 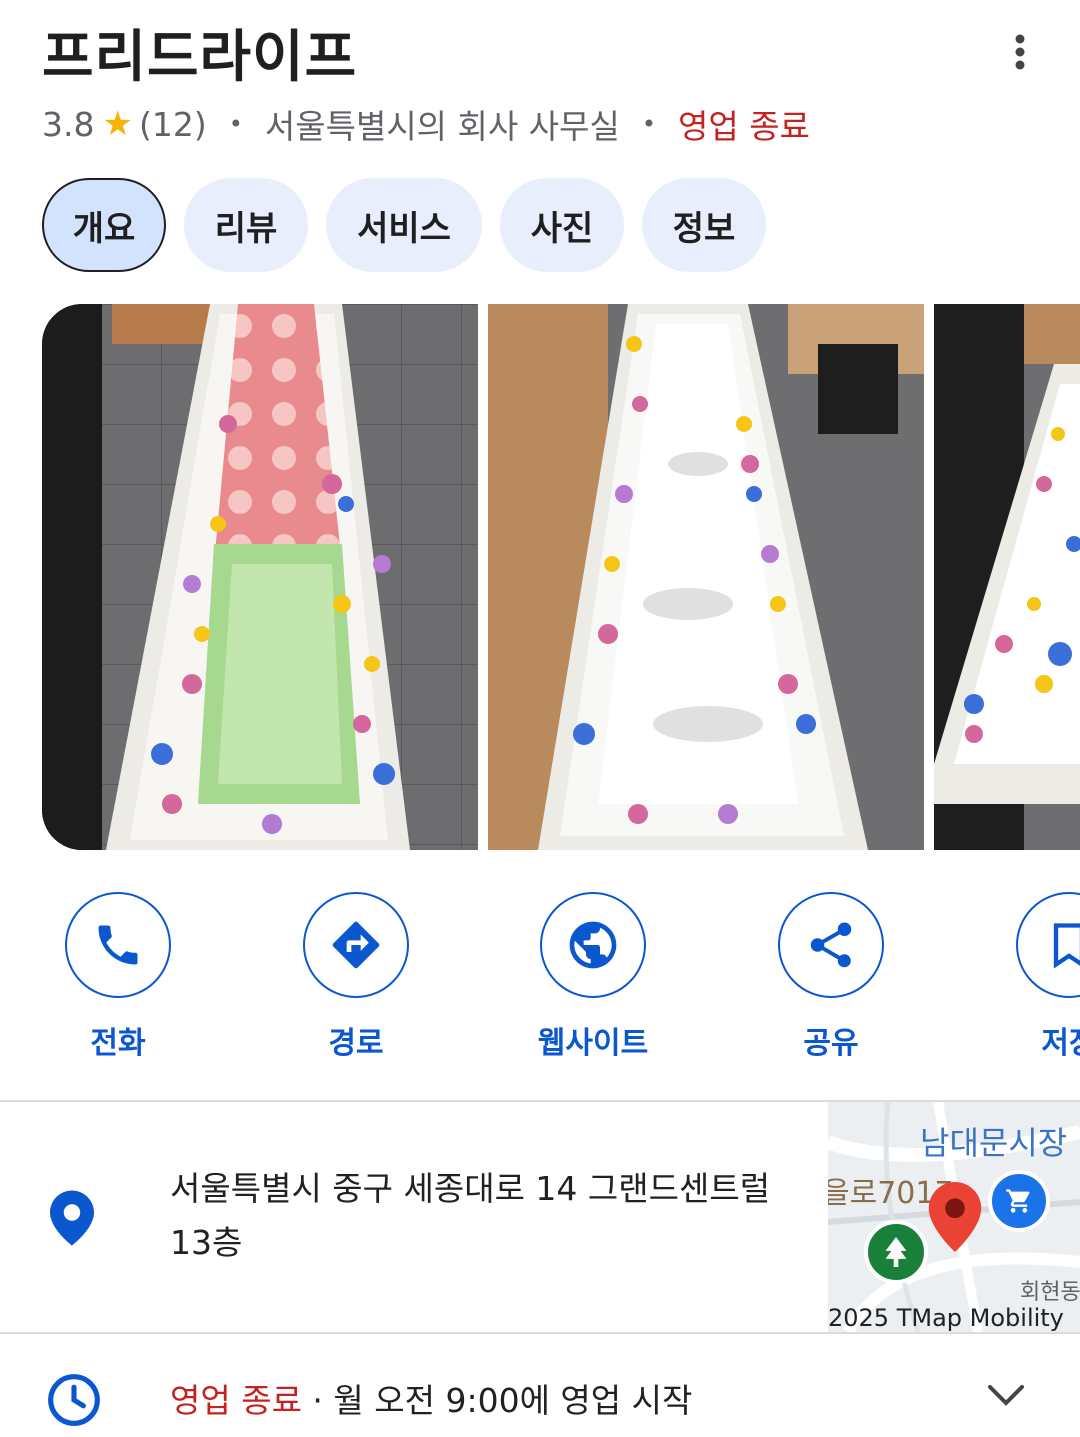 I want to click on phone-icon, so click(x=118, y=945).